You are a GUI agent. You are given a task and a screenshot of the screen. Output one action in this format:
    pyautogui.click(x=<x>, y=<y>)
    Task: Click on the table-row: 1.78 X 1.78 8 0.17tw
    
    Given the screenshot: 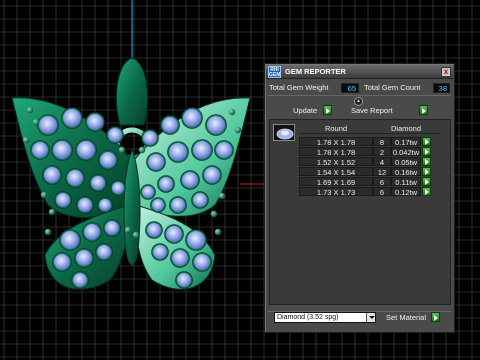 What is the action you would take?
    pyautogui.click(x=374, y=141)
    